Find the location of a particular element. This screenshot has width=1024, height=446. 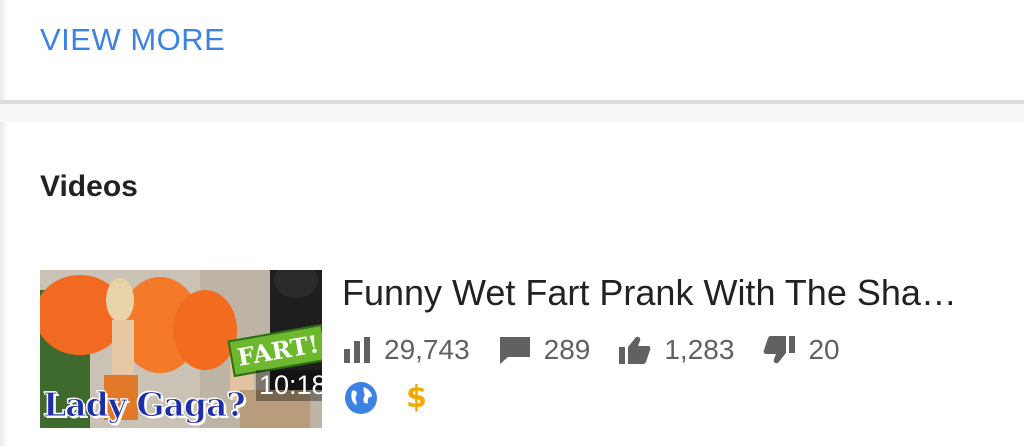

thumbnail-caption: Lady Gaga? is located at coordinates (145, 405).